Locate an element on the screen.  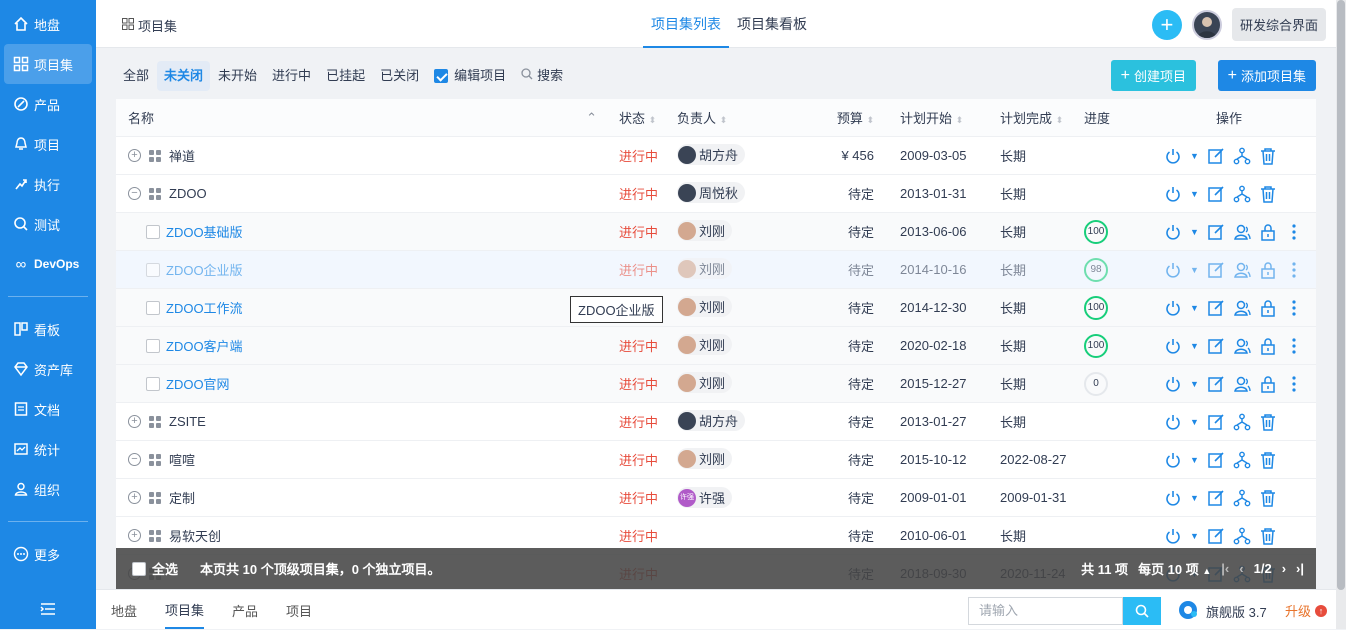
edit-project-toggle: 编辑项目 is located at coordinates (470, 76).